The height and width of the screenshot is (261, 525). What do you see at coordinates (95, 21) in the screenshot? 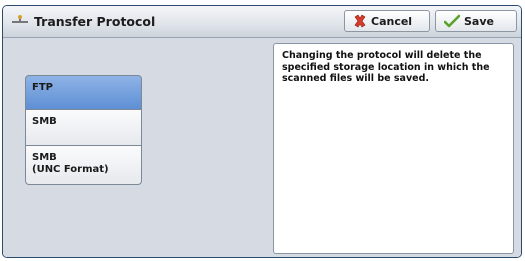
I see `page-title: Transfer Protocol` at bounding box center [95, 21].